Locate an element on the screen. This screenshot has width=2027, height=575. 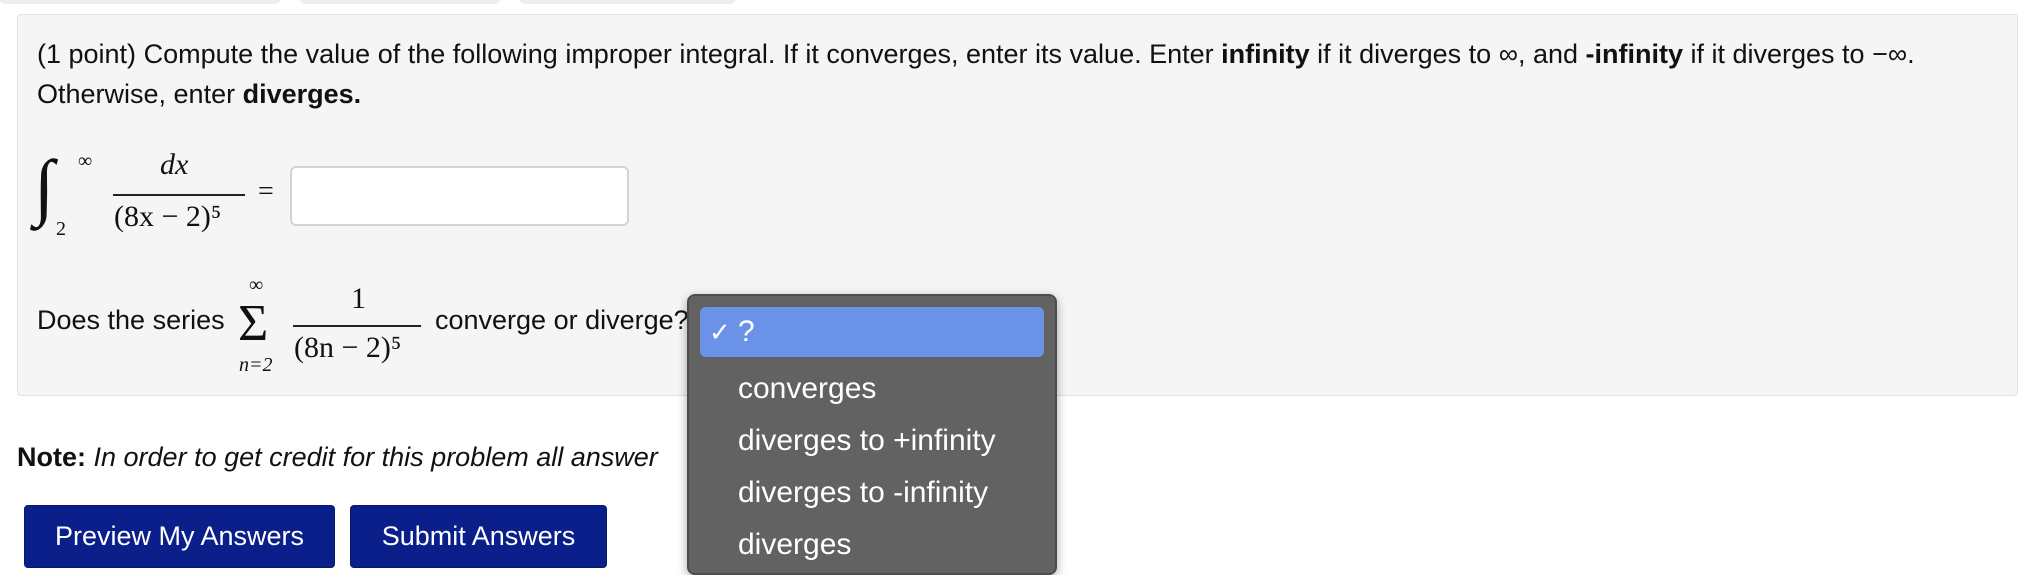
dropdown-option-selected: ✓ ? is located at coordinates (872, 332).